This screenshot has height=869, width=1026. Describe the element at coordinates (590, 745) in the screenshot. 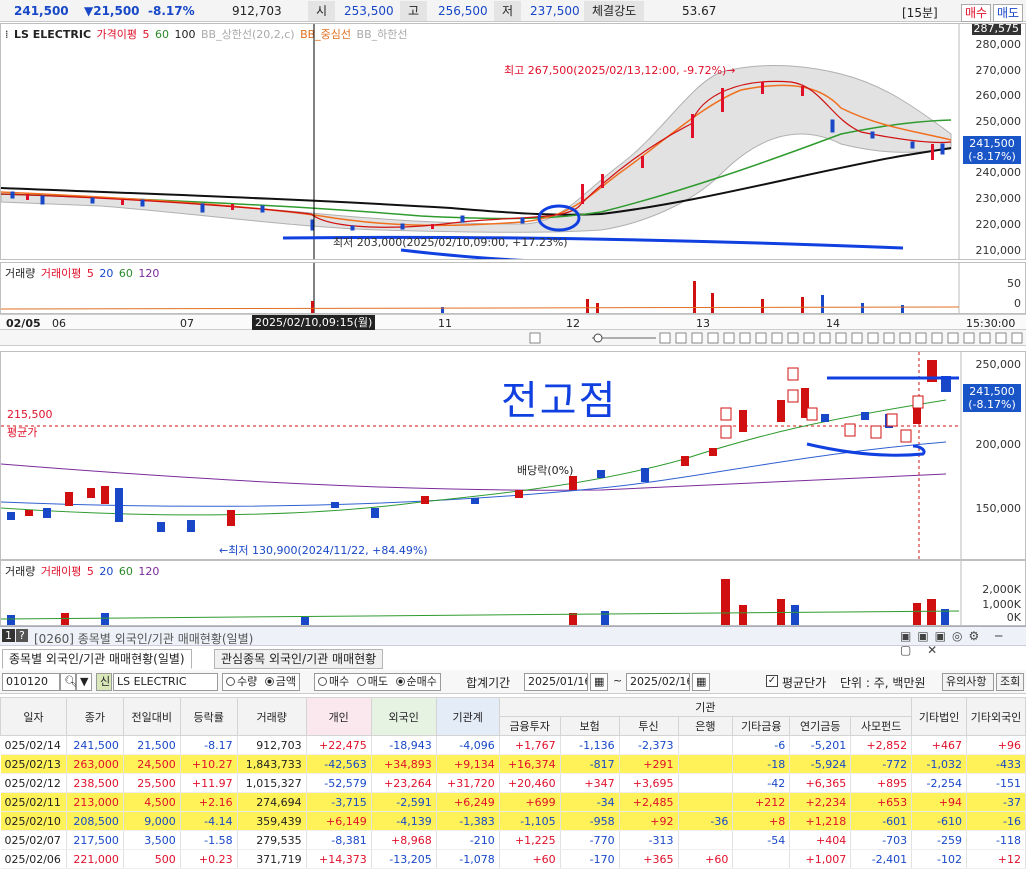

I see `table-cell: -1,136` at that location.